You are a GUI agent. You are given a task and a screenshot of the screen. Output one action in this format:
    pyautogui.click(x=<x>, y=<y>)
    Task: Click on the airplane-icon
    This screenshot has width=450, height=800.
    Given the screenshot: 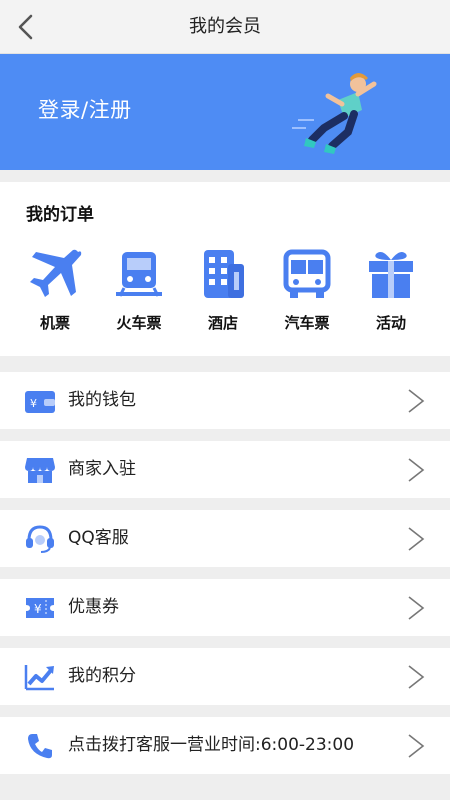 What is the action you would take?
    pyautogui.click(x=56, y=273)
    